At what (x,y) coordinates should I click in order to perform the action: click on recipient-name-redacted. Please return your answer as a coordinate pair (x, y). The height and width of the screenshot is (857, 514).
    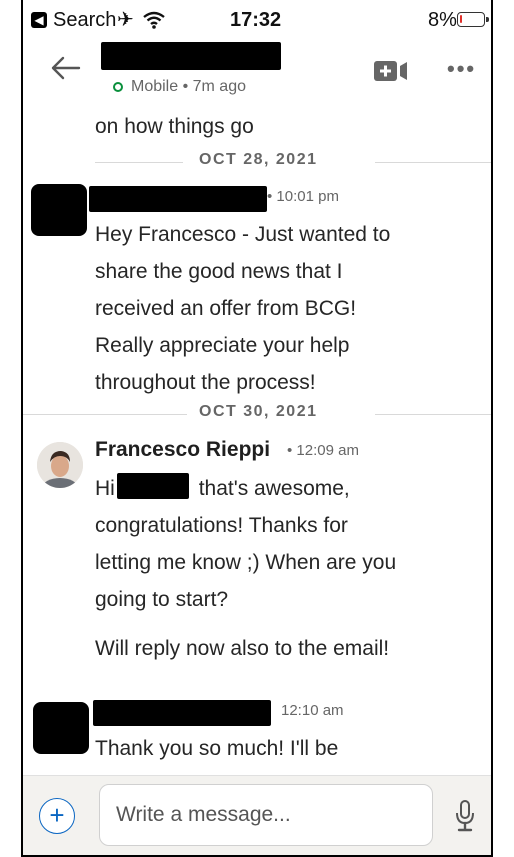
    Looking at the image, I should click on (152, 486).